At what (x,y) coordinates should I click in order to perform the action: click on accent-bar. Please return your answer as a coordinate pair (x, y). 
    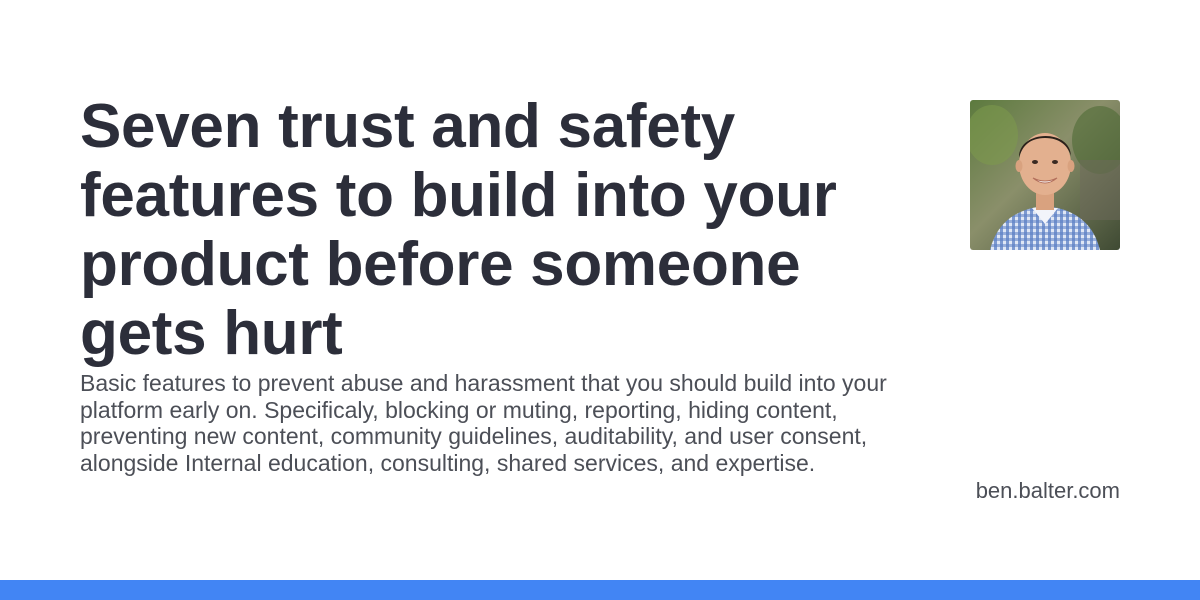
    Looking at the image, I should click on (600, 590).